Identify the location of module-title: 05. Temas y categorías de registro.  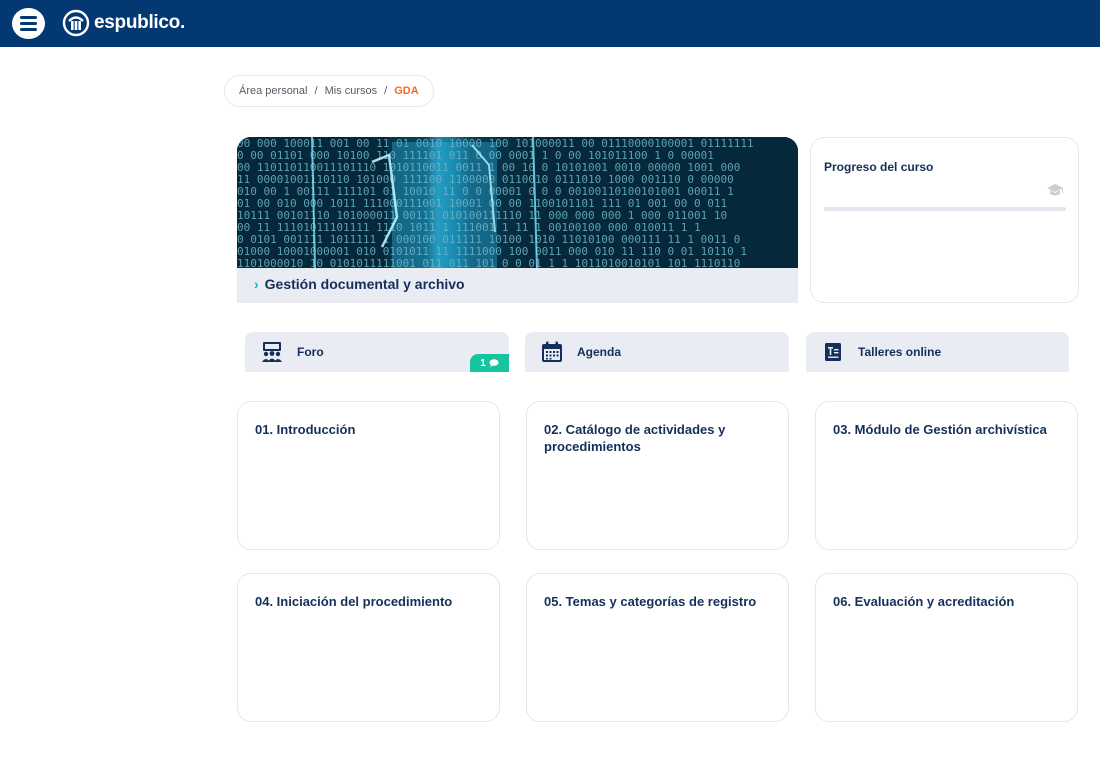
(650, 601).